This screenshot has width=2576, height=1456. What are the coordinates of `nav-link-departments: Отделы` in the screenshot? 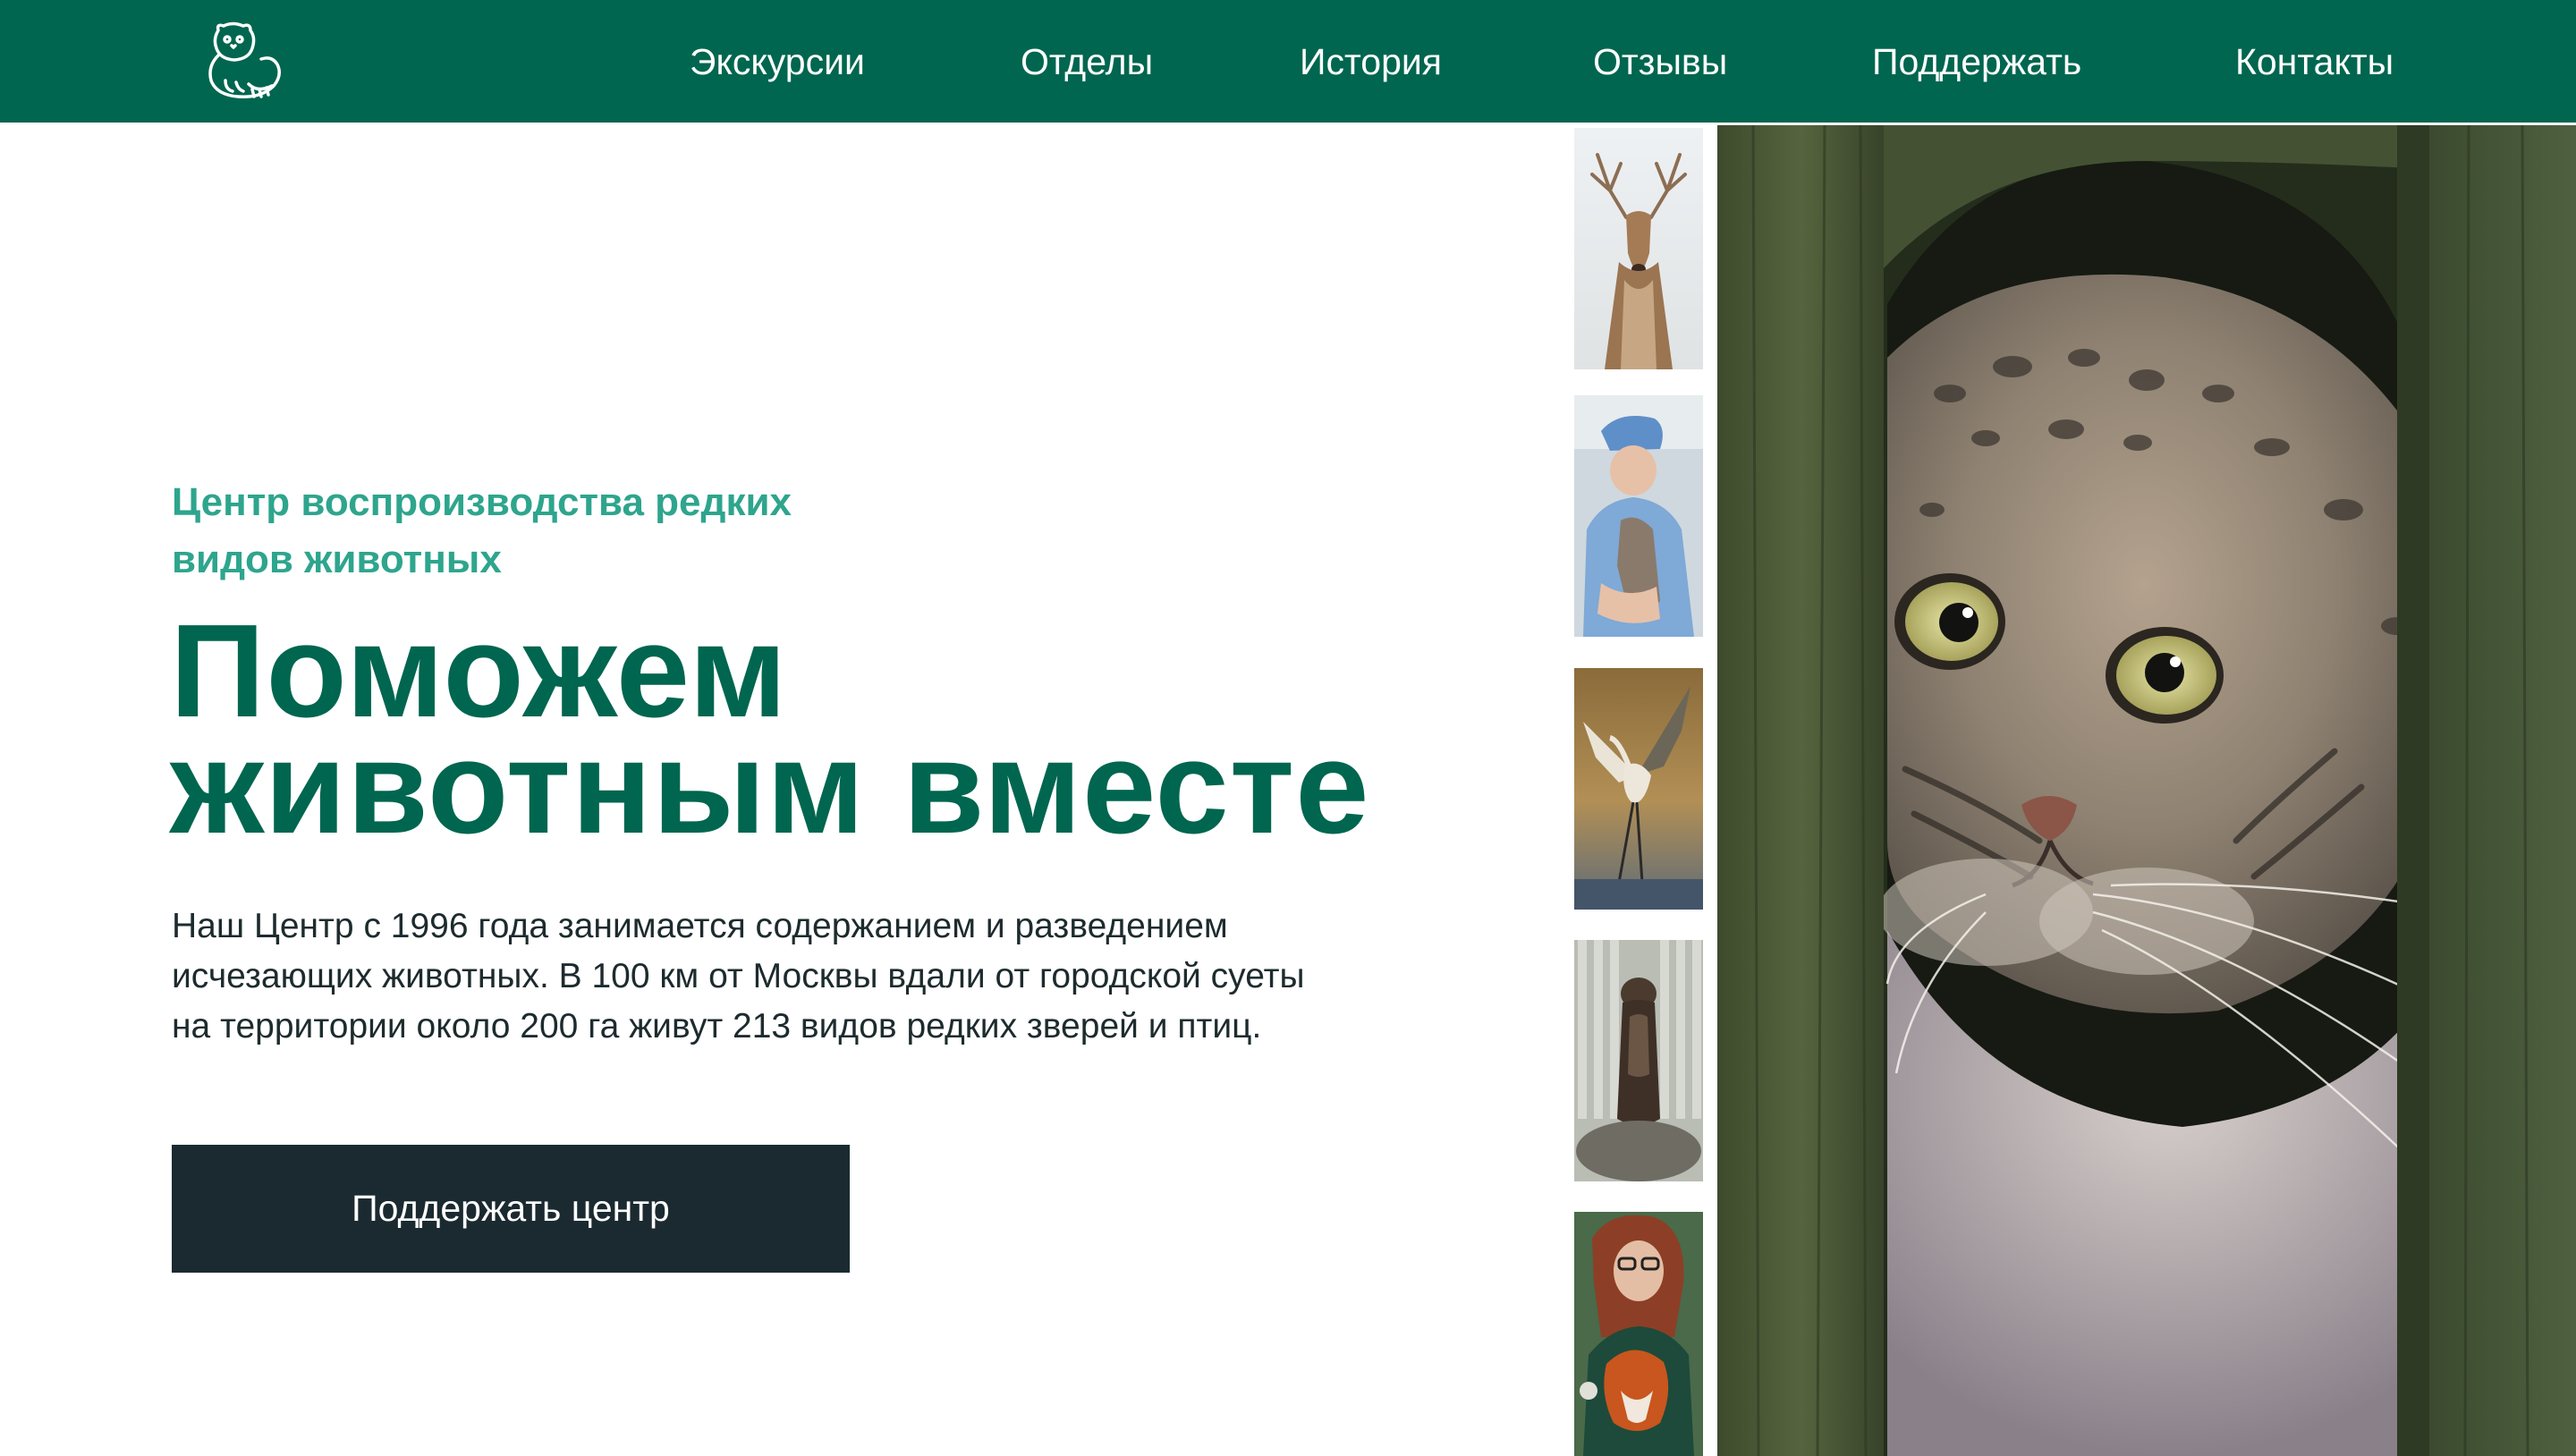 It's located at (1087, 62).